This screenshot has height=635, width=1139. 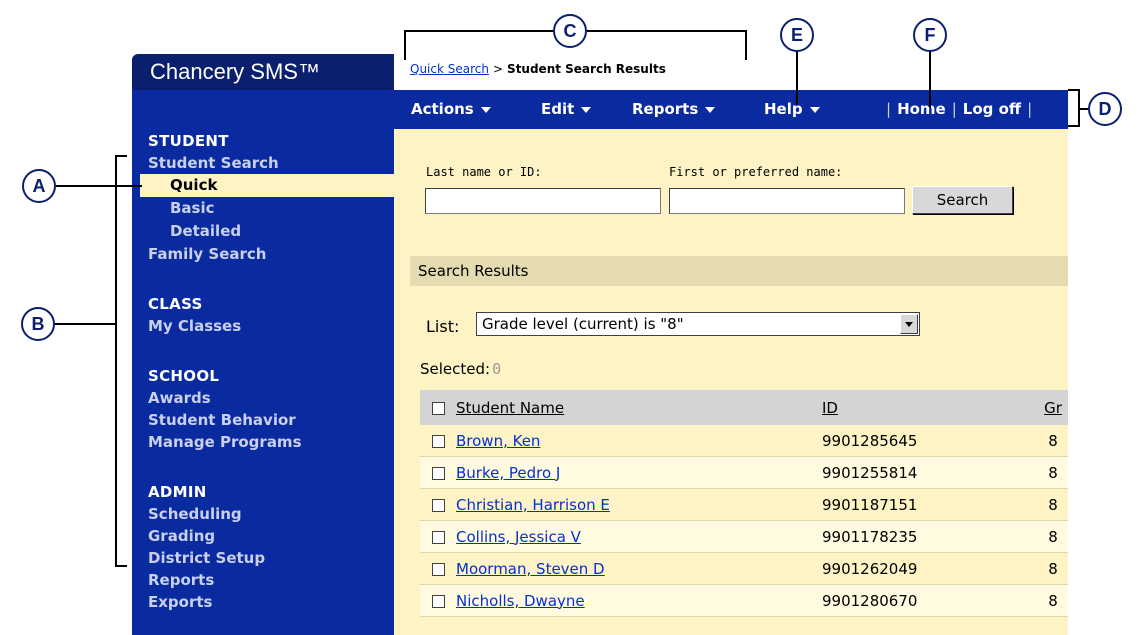 I want to click on sidebar-item-grading: Grading, so click(x=263, y=536).